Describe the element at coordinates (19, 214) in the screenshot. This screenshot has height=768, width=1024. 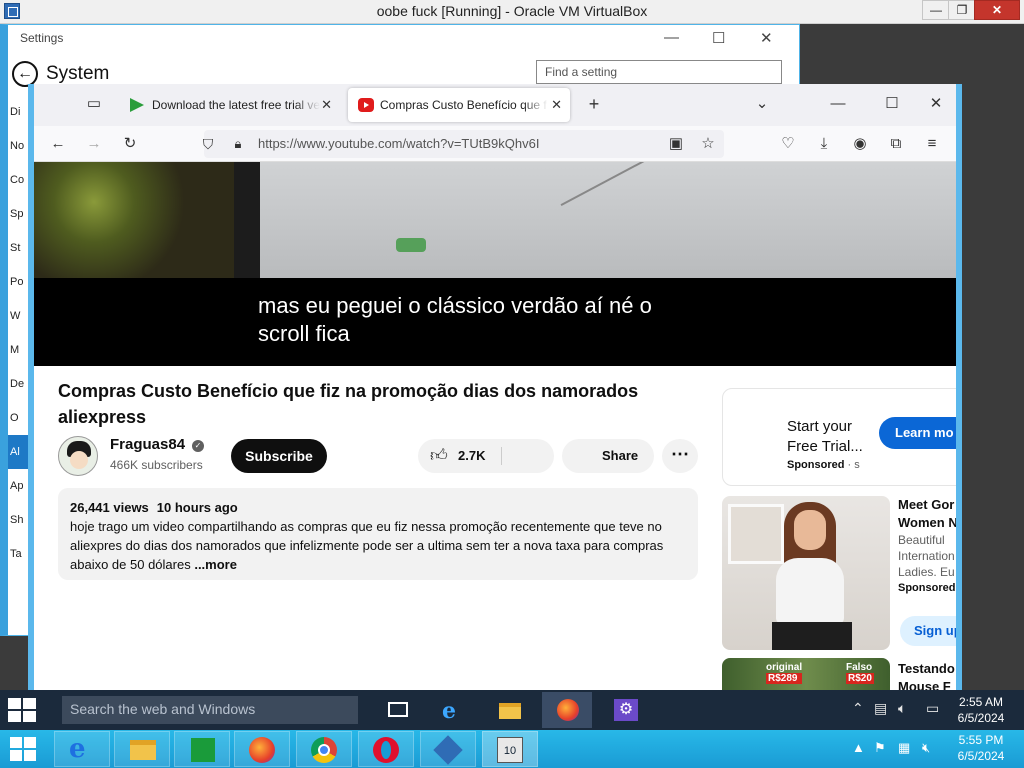
I see `settings-nav-item: Sp` at that location.